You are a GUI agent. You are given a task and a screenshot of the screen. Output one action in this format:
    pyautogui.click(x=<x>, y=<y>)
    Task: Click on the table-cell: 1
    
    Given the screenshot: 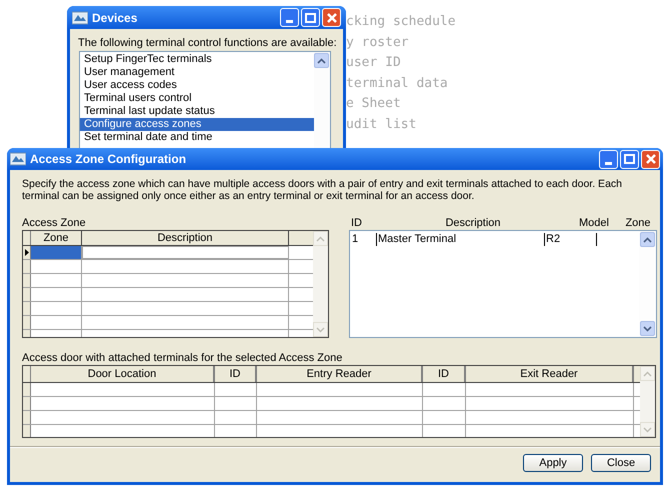 What is the action you would take?
    pyautogui.click(x=363, y=239)
    